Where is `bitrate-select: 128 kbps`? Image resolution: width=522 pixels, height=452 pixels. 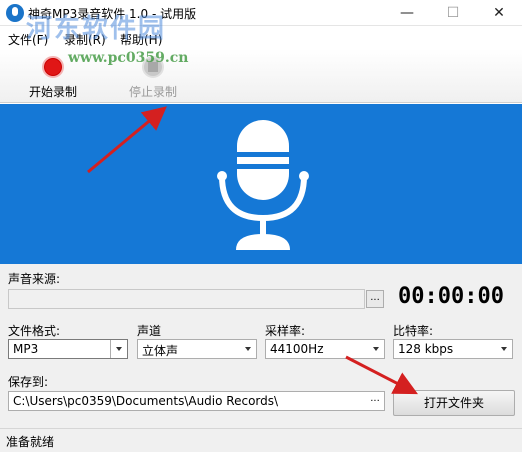 bitrate-select: 128 kbps is located at coordinates (453, 349).